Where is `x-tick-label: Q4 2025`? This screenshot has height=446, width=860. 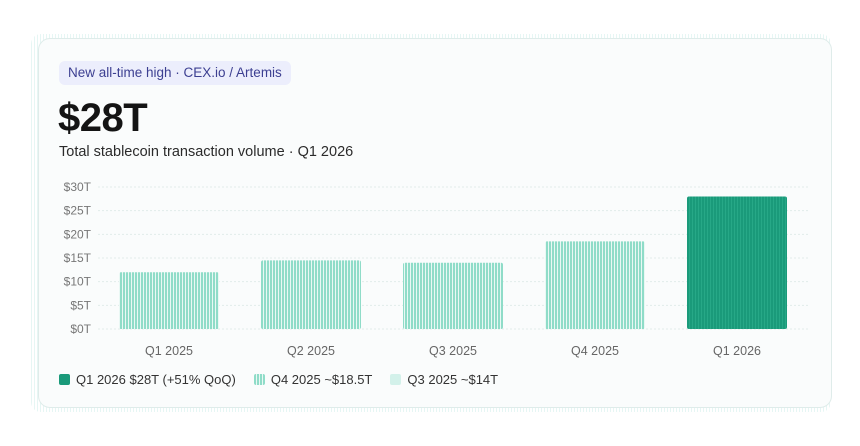 x-tick-label: Q4 2025 is located at coordinates (595, 351).